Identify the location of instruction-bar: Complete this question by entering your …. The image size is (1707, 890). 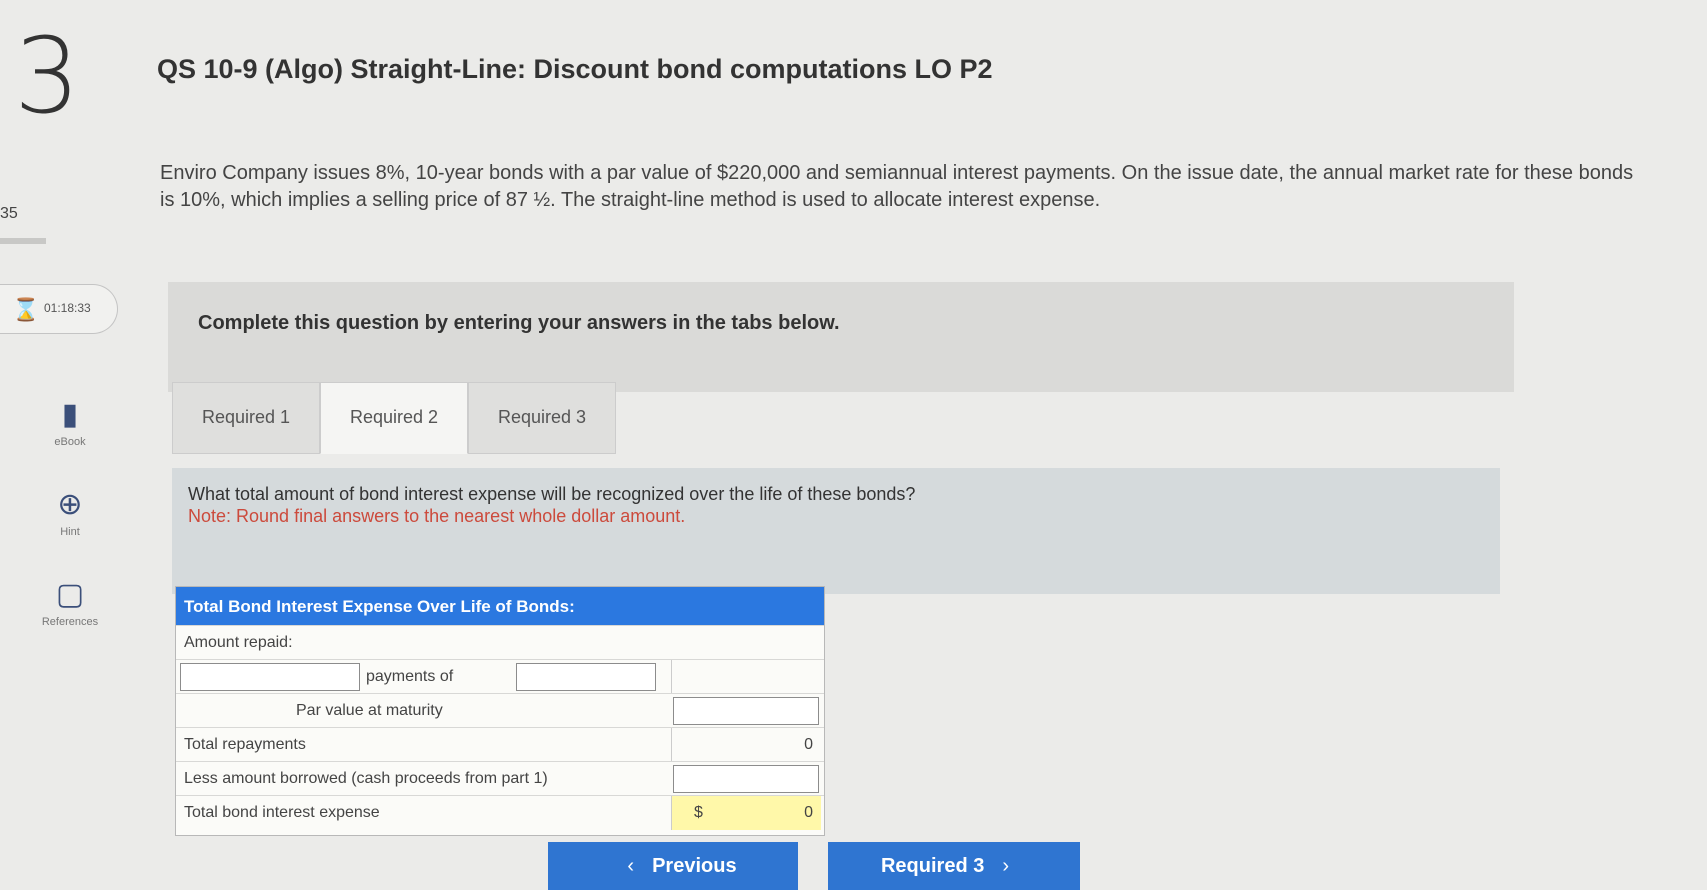
(841, 337).